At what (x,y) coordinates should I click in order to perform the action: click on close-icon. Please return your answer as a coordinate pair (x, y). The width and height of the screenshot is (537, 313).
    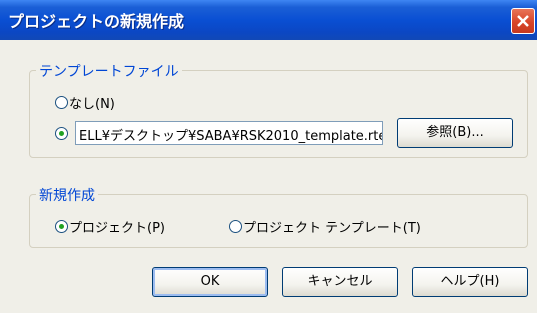
    Looking at the image, I should click on (523, 21).